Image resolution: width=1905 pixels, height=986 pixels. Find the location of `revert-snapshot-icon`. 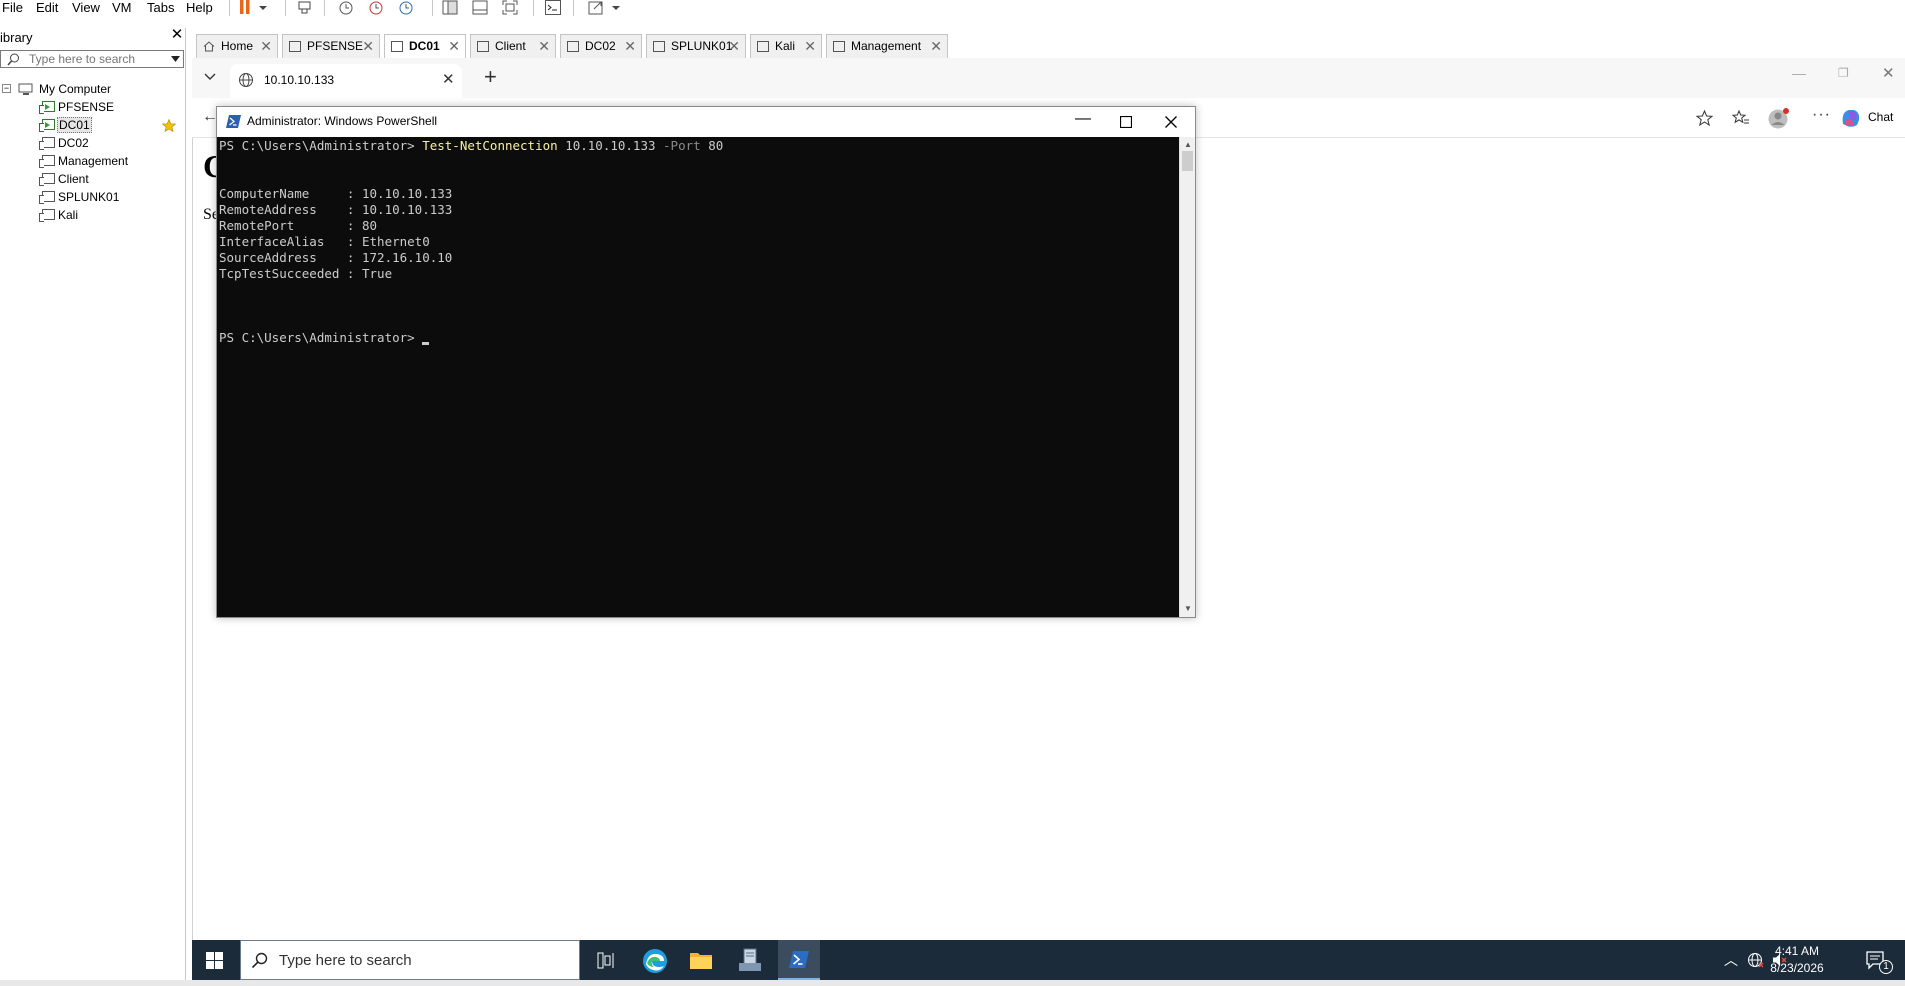

revert-snapshot-icon is located at coordinates (376, 7).